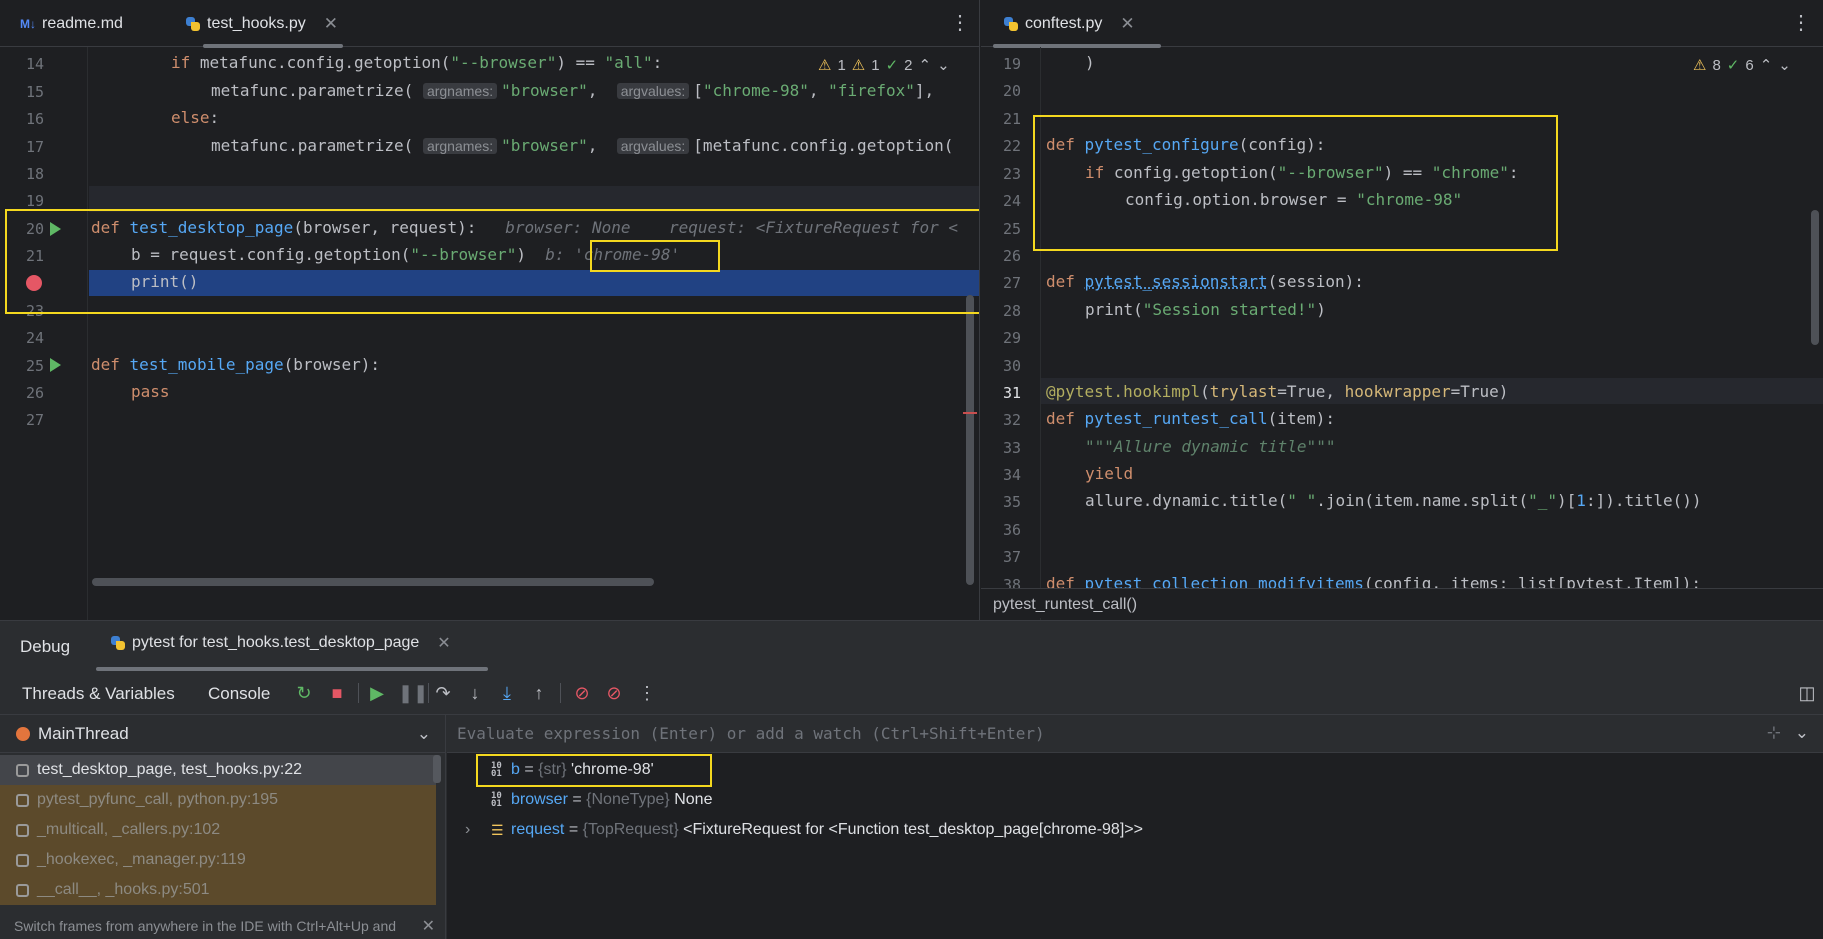 The image size is (1823, 939). Describe the element at coordinates (653, 91) in the screenshot. I see `parameter-hint: argvalues:` at that location.